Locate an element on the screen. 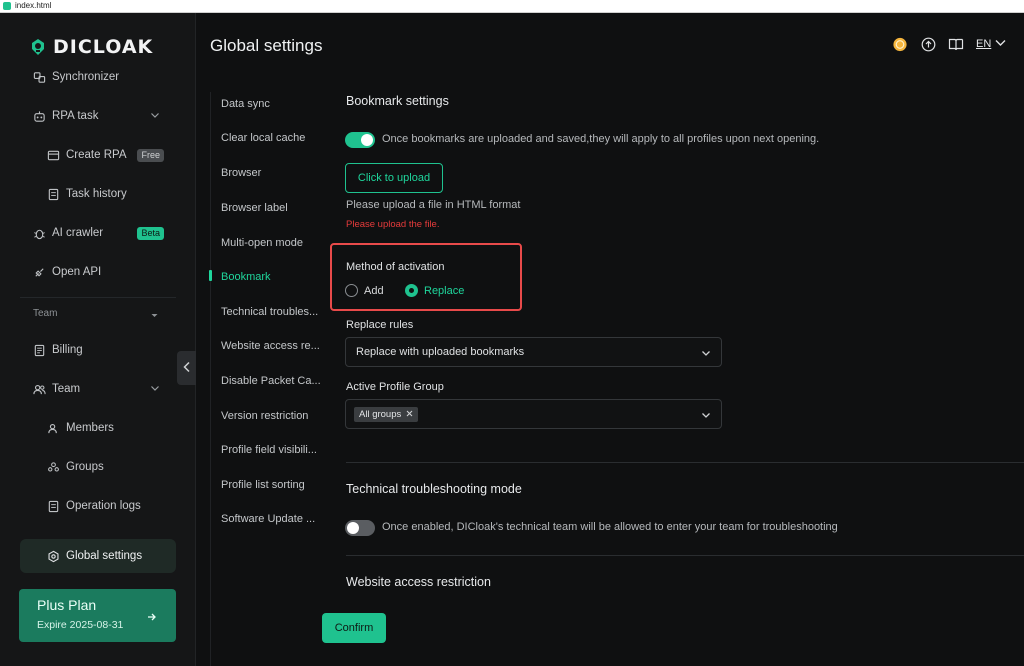 Image resolution: width=1024 pixels, height=666 pixels. sidebar-item-label: Groups is located at coordinates (85, 467).